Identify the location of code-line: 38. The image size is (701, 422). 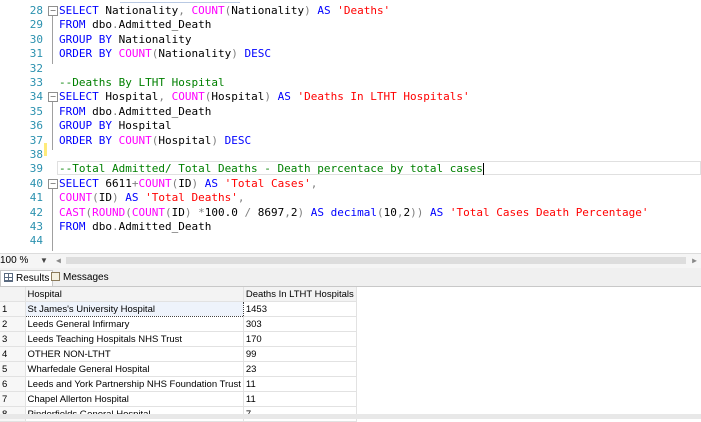
(350, 155).